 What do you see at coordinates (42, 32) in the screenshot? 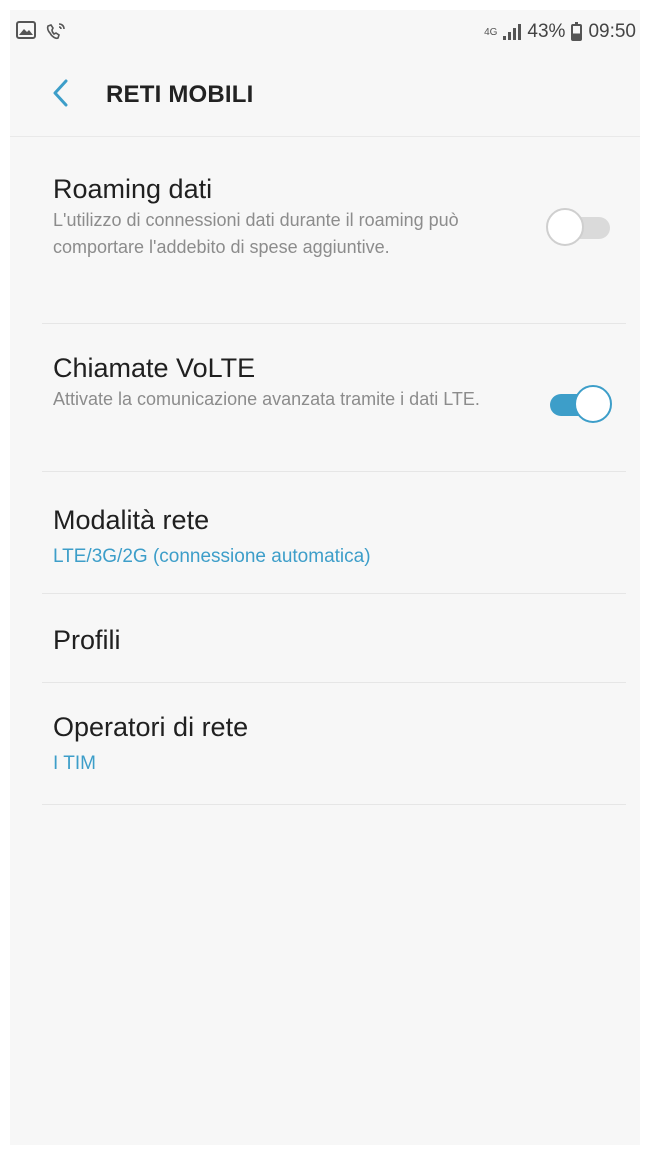
I see `status-left-icons` at bounding box center [42, 32].